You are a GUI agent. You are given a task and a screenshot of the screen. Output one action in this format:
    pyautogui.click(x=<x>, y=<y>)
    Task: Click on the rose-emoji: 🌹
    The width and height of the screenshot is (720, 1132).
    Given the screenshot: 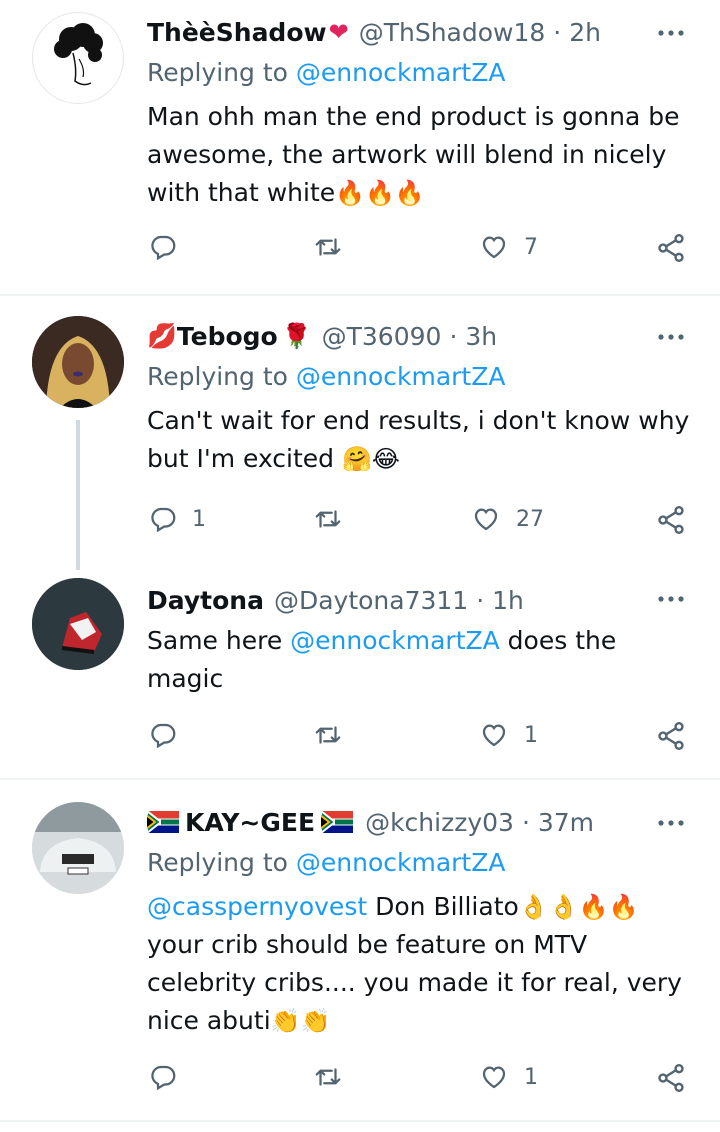 What is the action you would take?
    pyautogui.click(x=296, y=336)
    